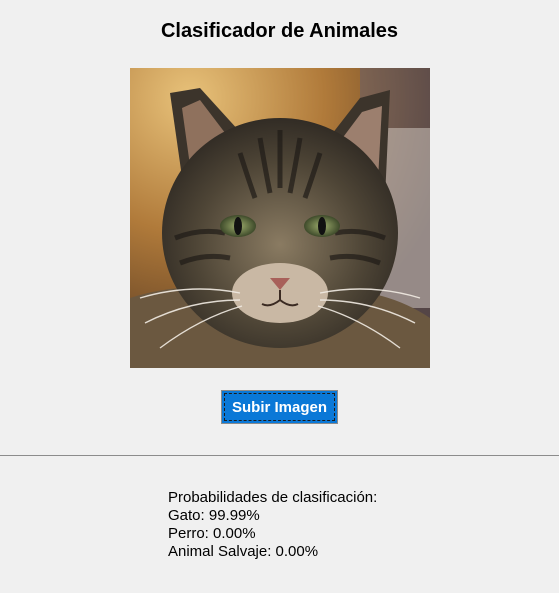 Image resolution: width=559 pixels, height=593 pixels. What do you see at coordinates (243, 551) in the screenshot?
I see `result-wild-animal: Animal Salvaje: 0.00%` at bounding box center [243, 551].